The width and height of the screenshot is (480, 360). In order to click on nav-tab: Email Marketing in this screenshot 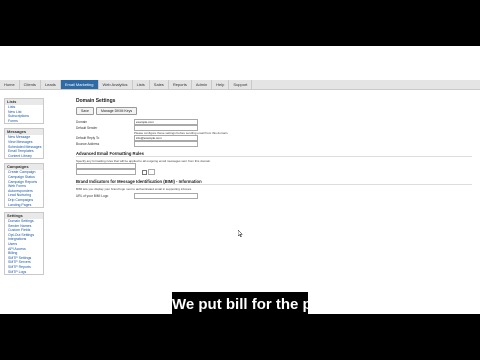, I will do `click(79, 84)`.